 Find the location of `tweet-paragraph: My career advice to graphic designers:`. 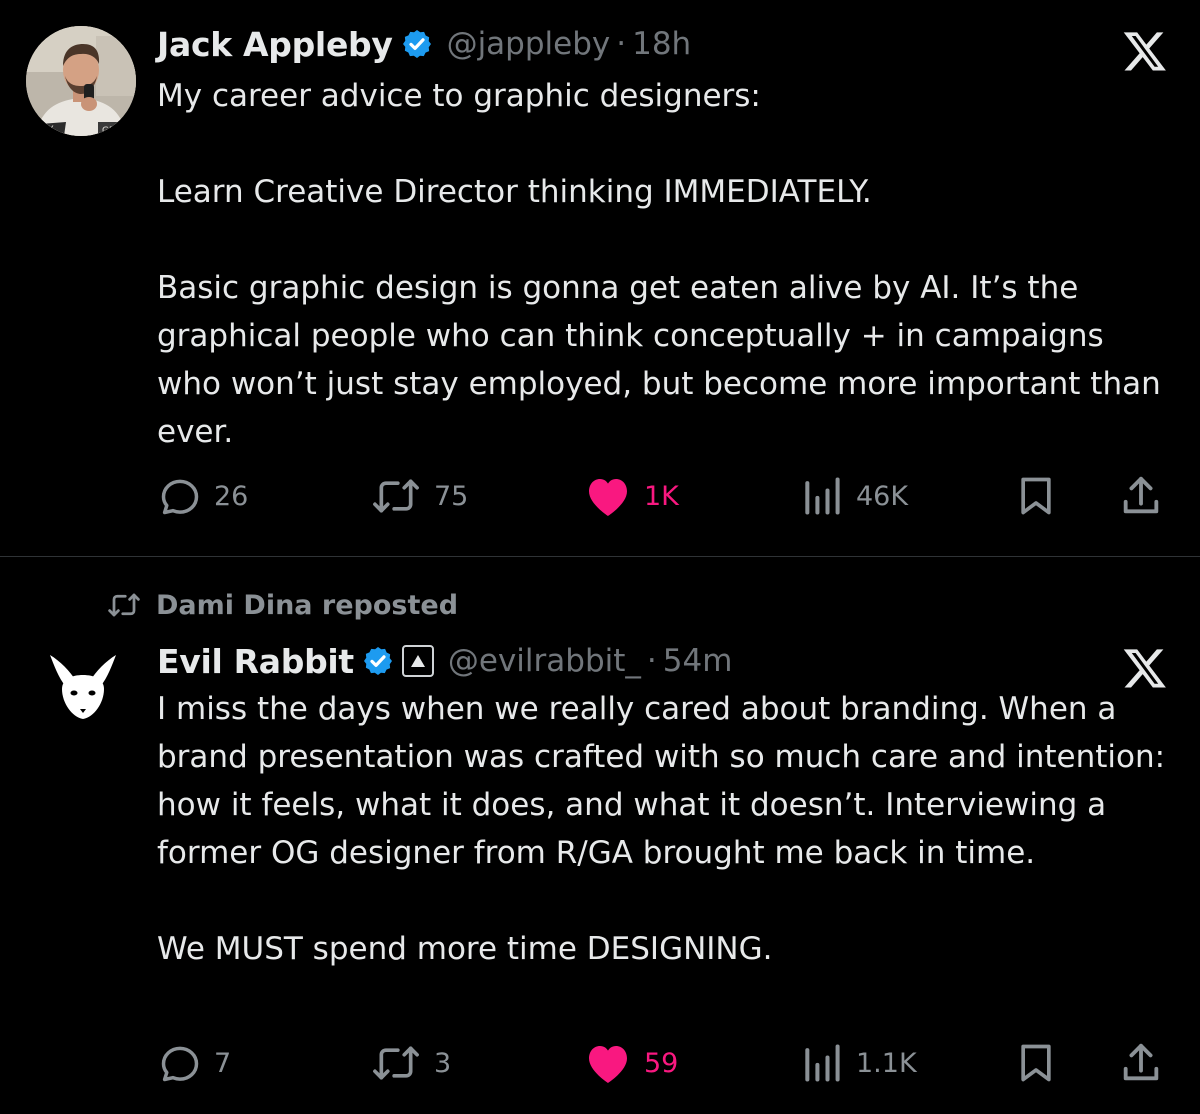

tweet-paragraph: My career advice to graphic designers: is located at coordinates (459, 96).